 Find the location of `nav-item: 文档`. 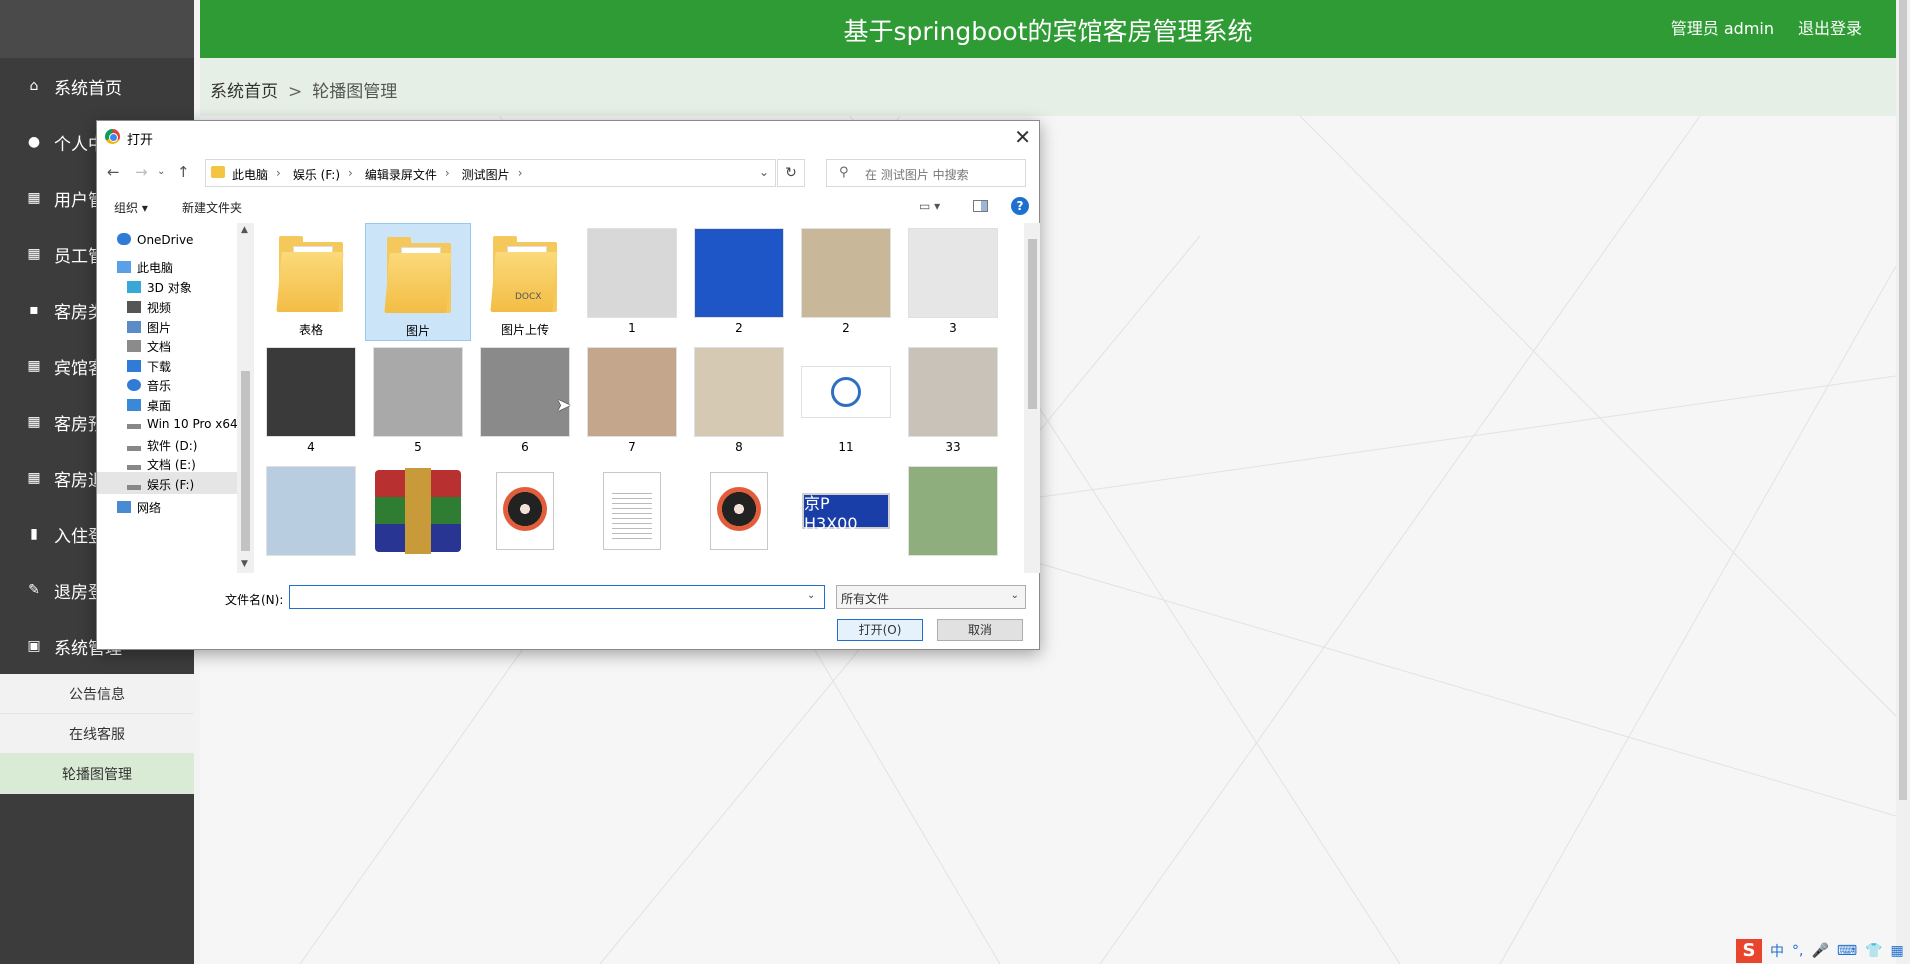

nav-item: 文档 is located at coordinates (167, 345).